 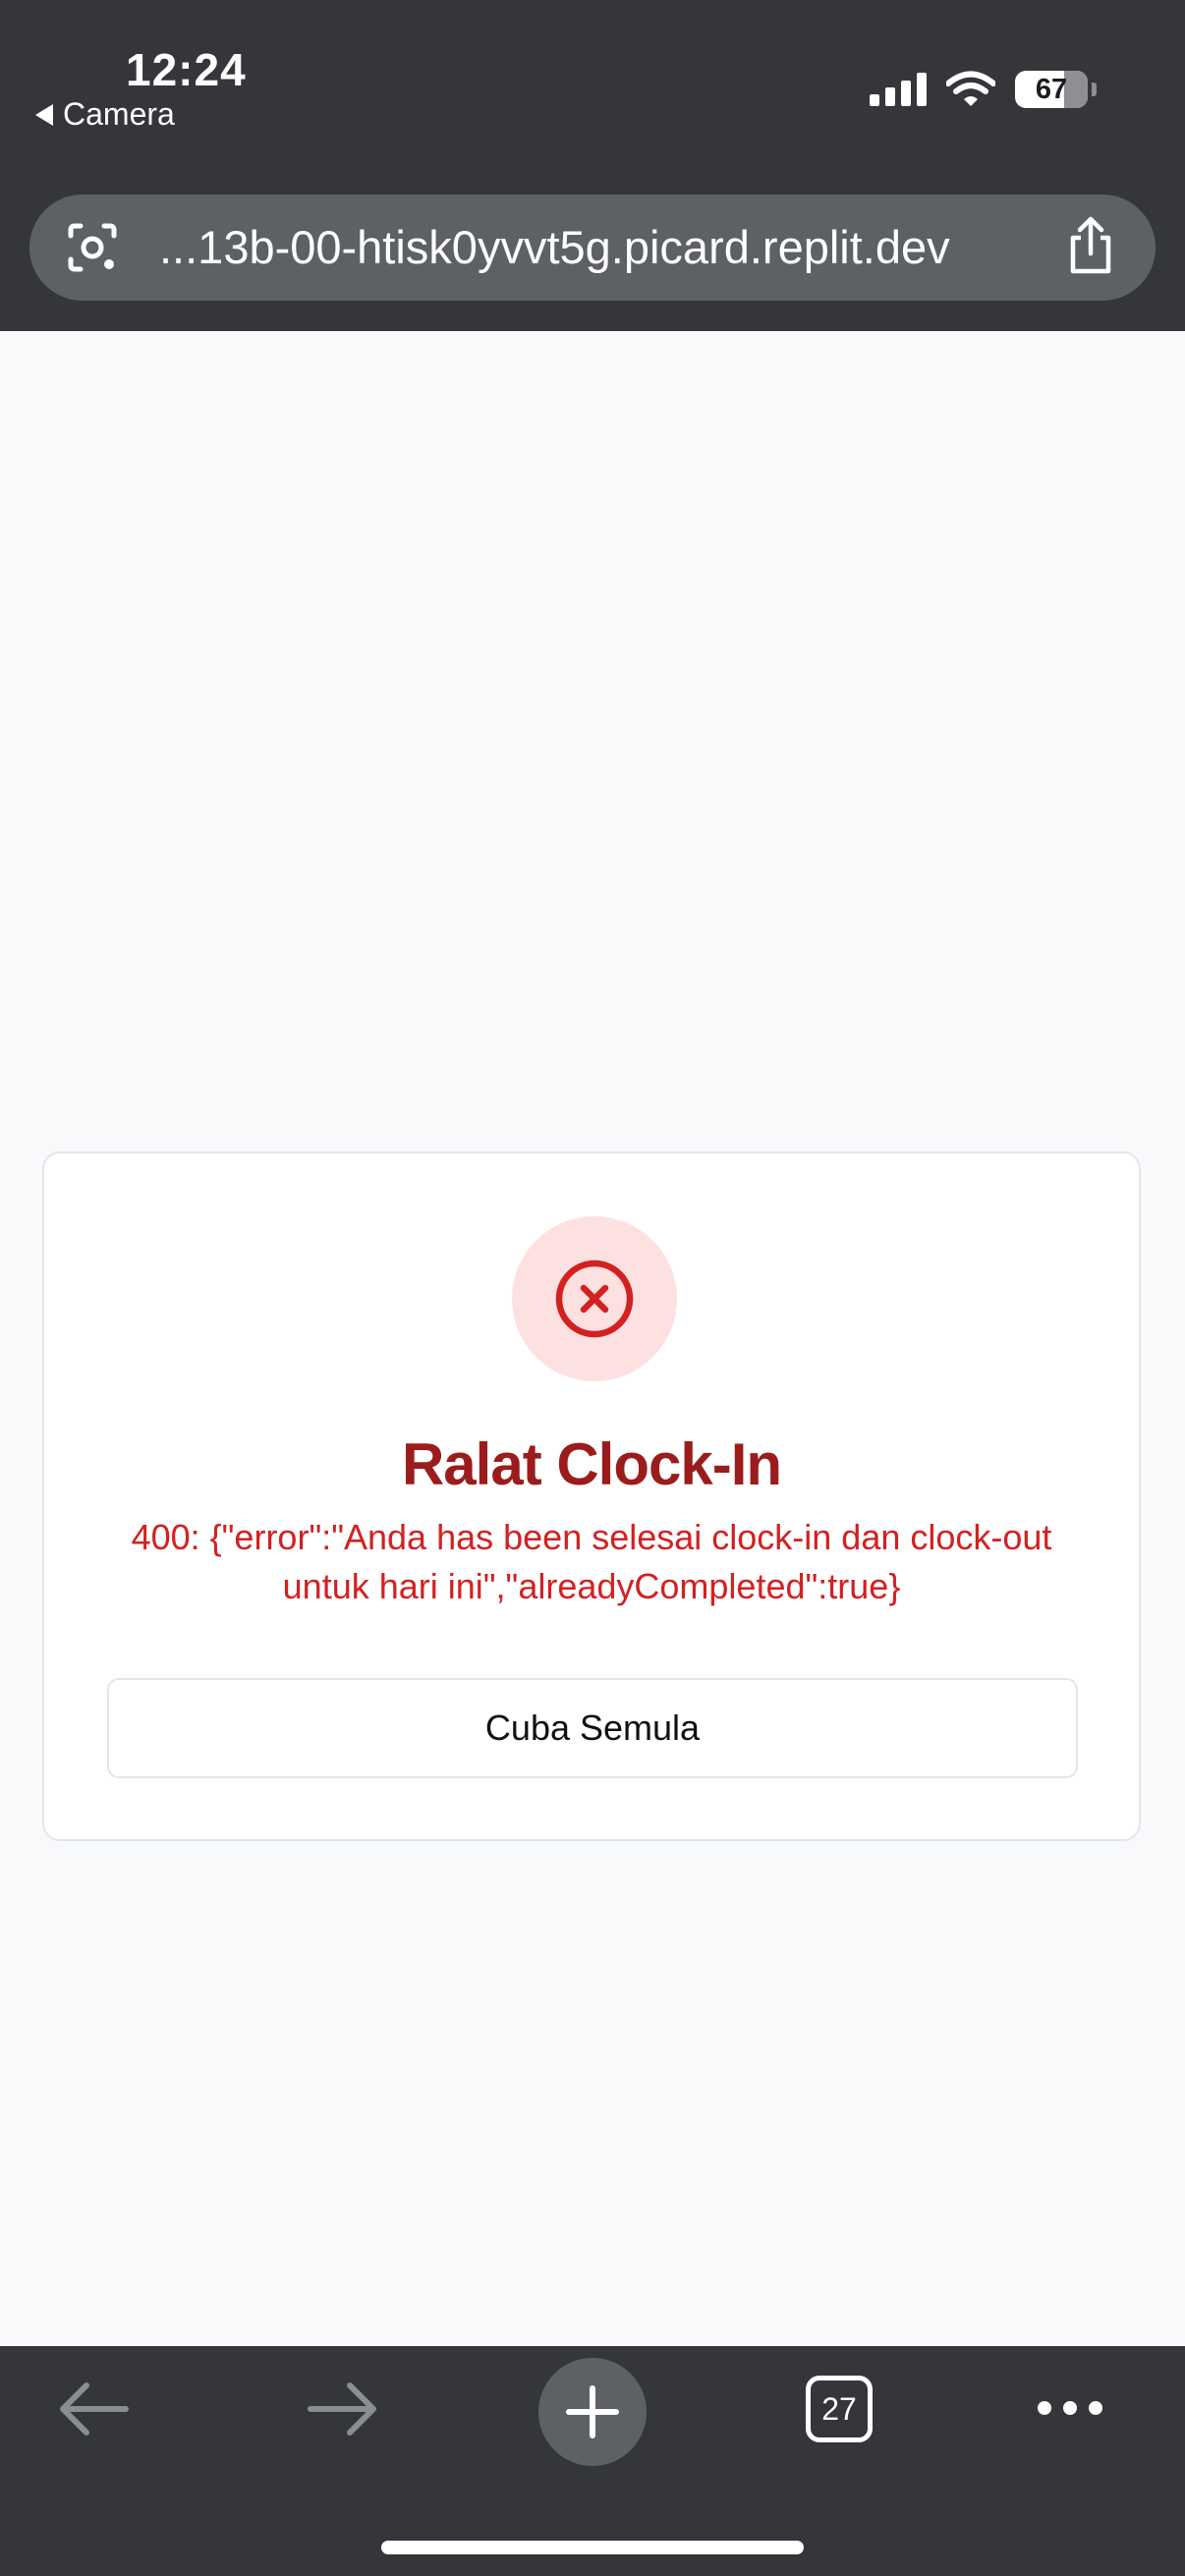 I want to click on more-menu-icon, so click(x=1070, y=2410).